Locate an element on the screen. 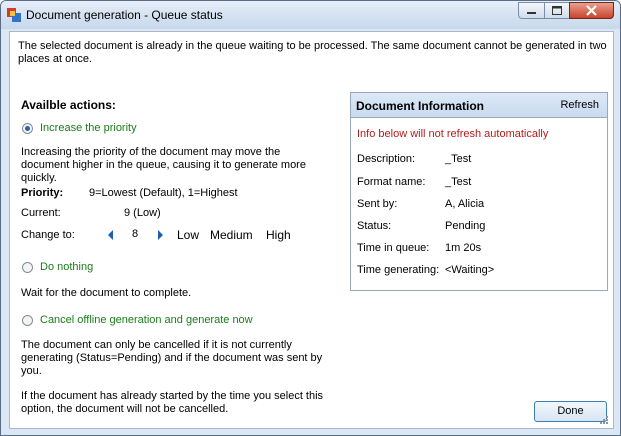 The image size is (621, 436). minimize-icon is located at coordinates (531, 13).